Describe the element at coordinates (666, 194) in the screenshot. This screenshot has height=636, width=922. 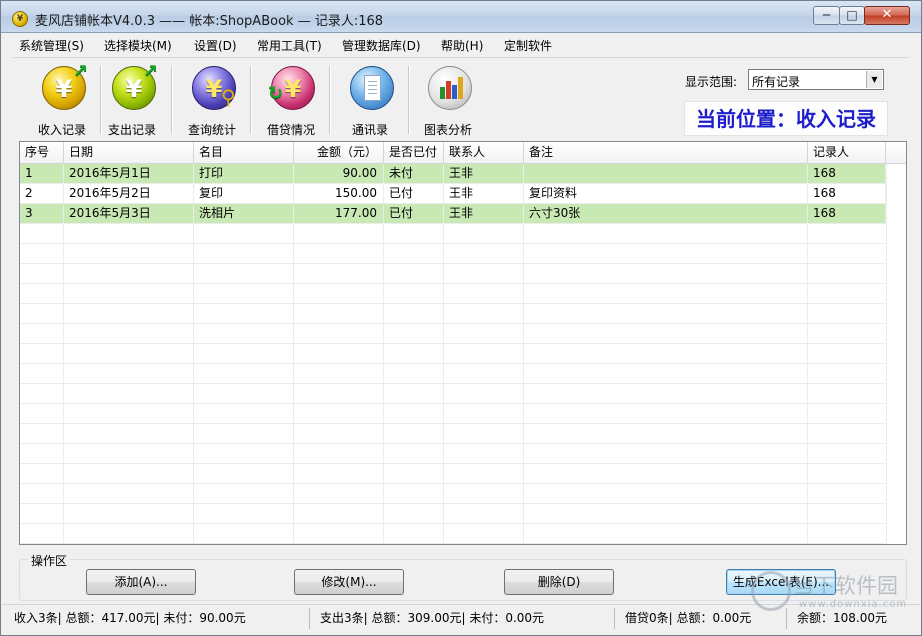
I see `cell-note: 复印资料` at that location.